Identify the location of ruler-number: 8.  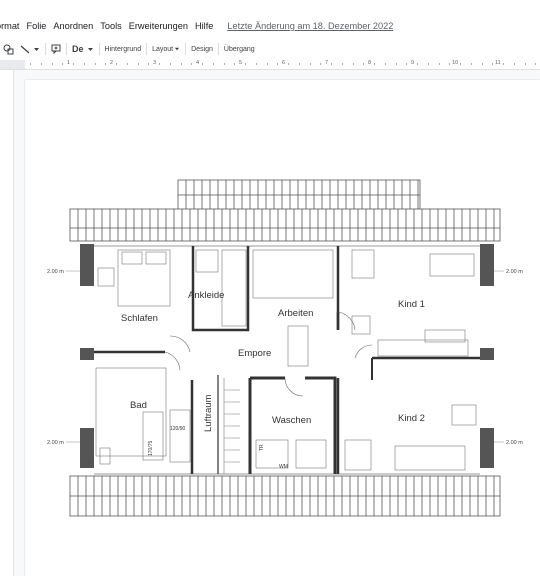
(370, 63).